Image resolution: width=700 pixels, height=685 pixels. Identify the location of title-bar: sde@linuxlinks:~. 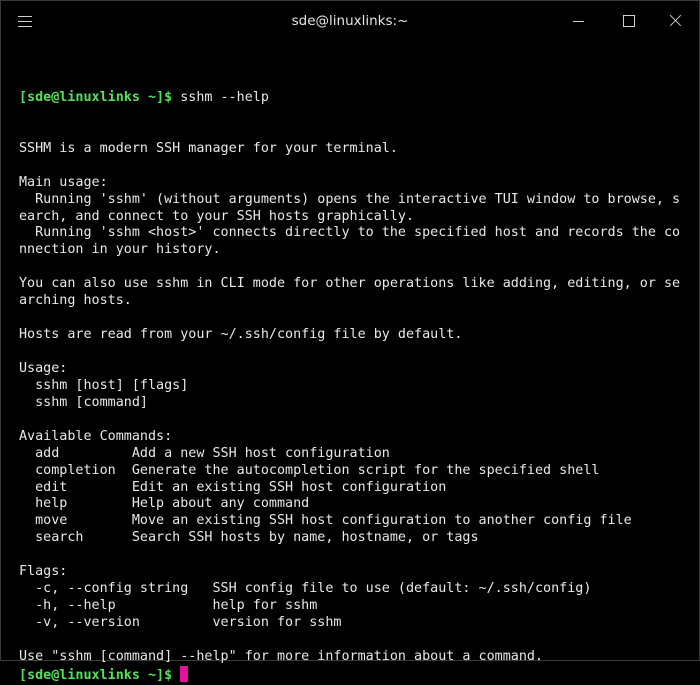
(350, 22).